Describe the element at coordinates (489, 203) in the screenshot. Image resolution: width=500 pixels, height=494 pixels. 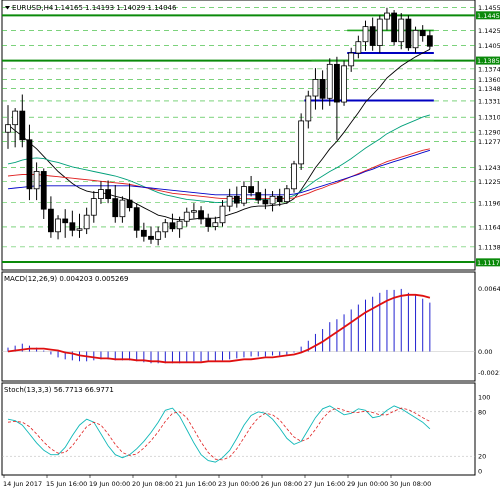
I see `price-tick-label: 1.11965` at that location.